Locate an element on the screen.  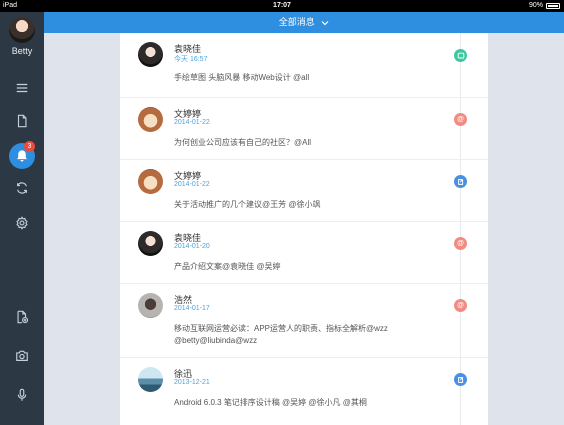
sidebar: Betty 3 is located at coordinates (22, 218).